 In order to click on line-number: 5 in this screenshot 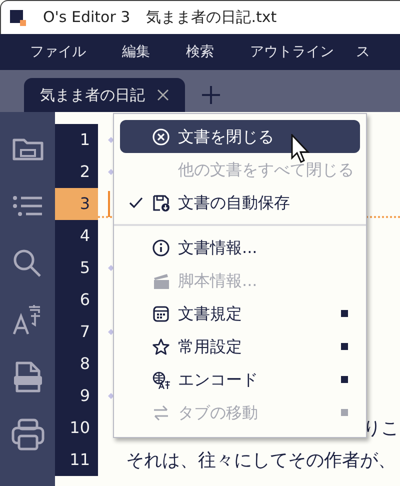, I will do `click(76, 268)`.